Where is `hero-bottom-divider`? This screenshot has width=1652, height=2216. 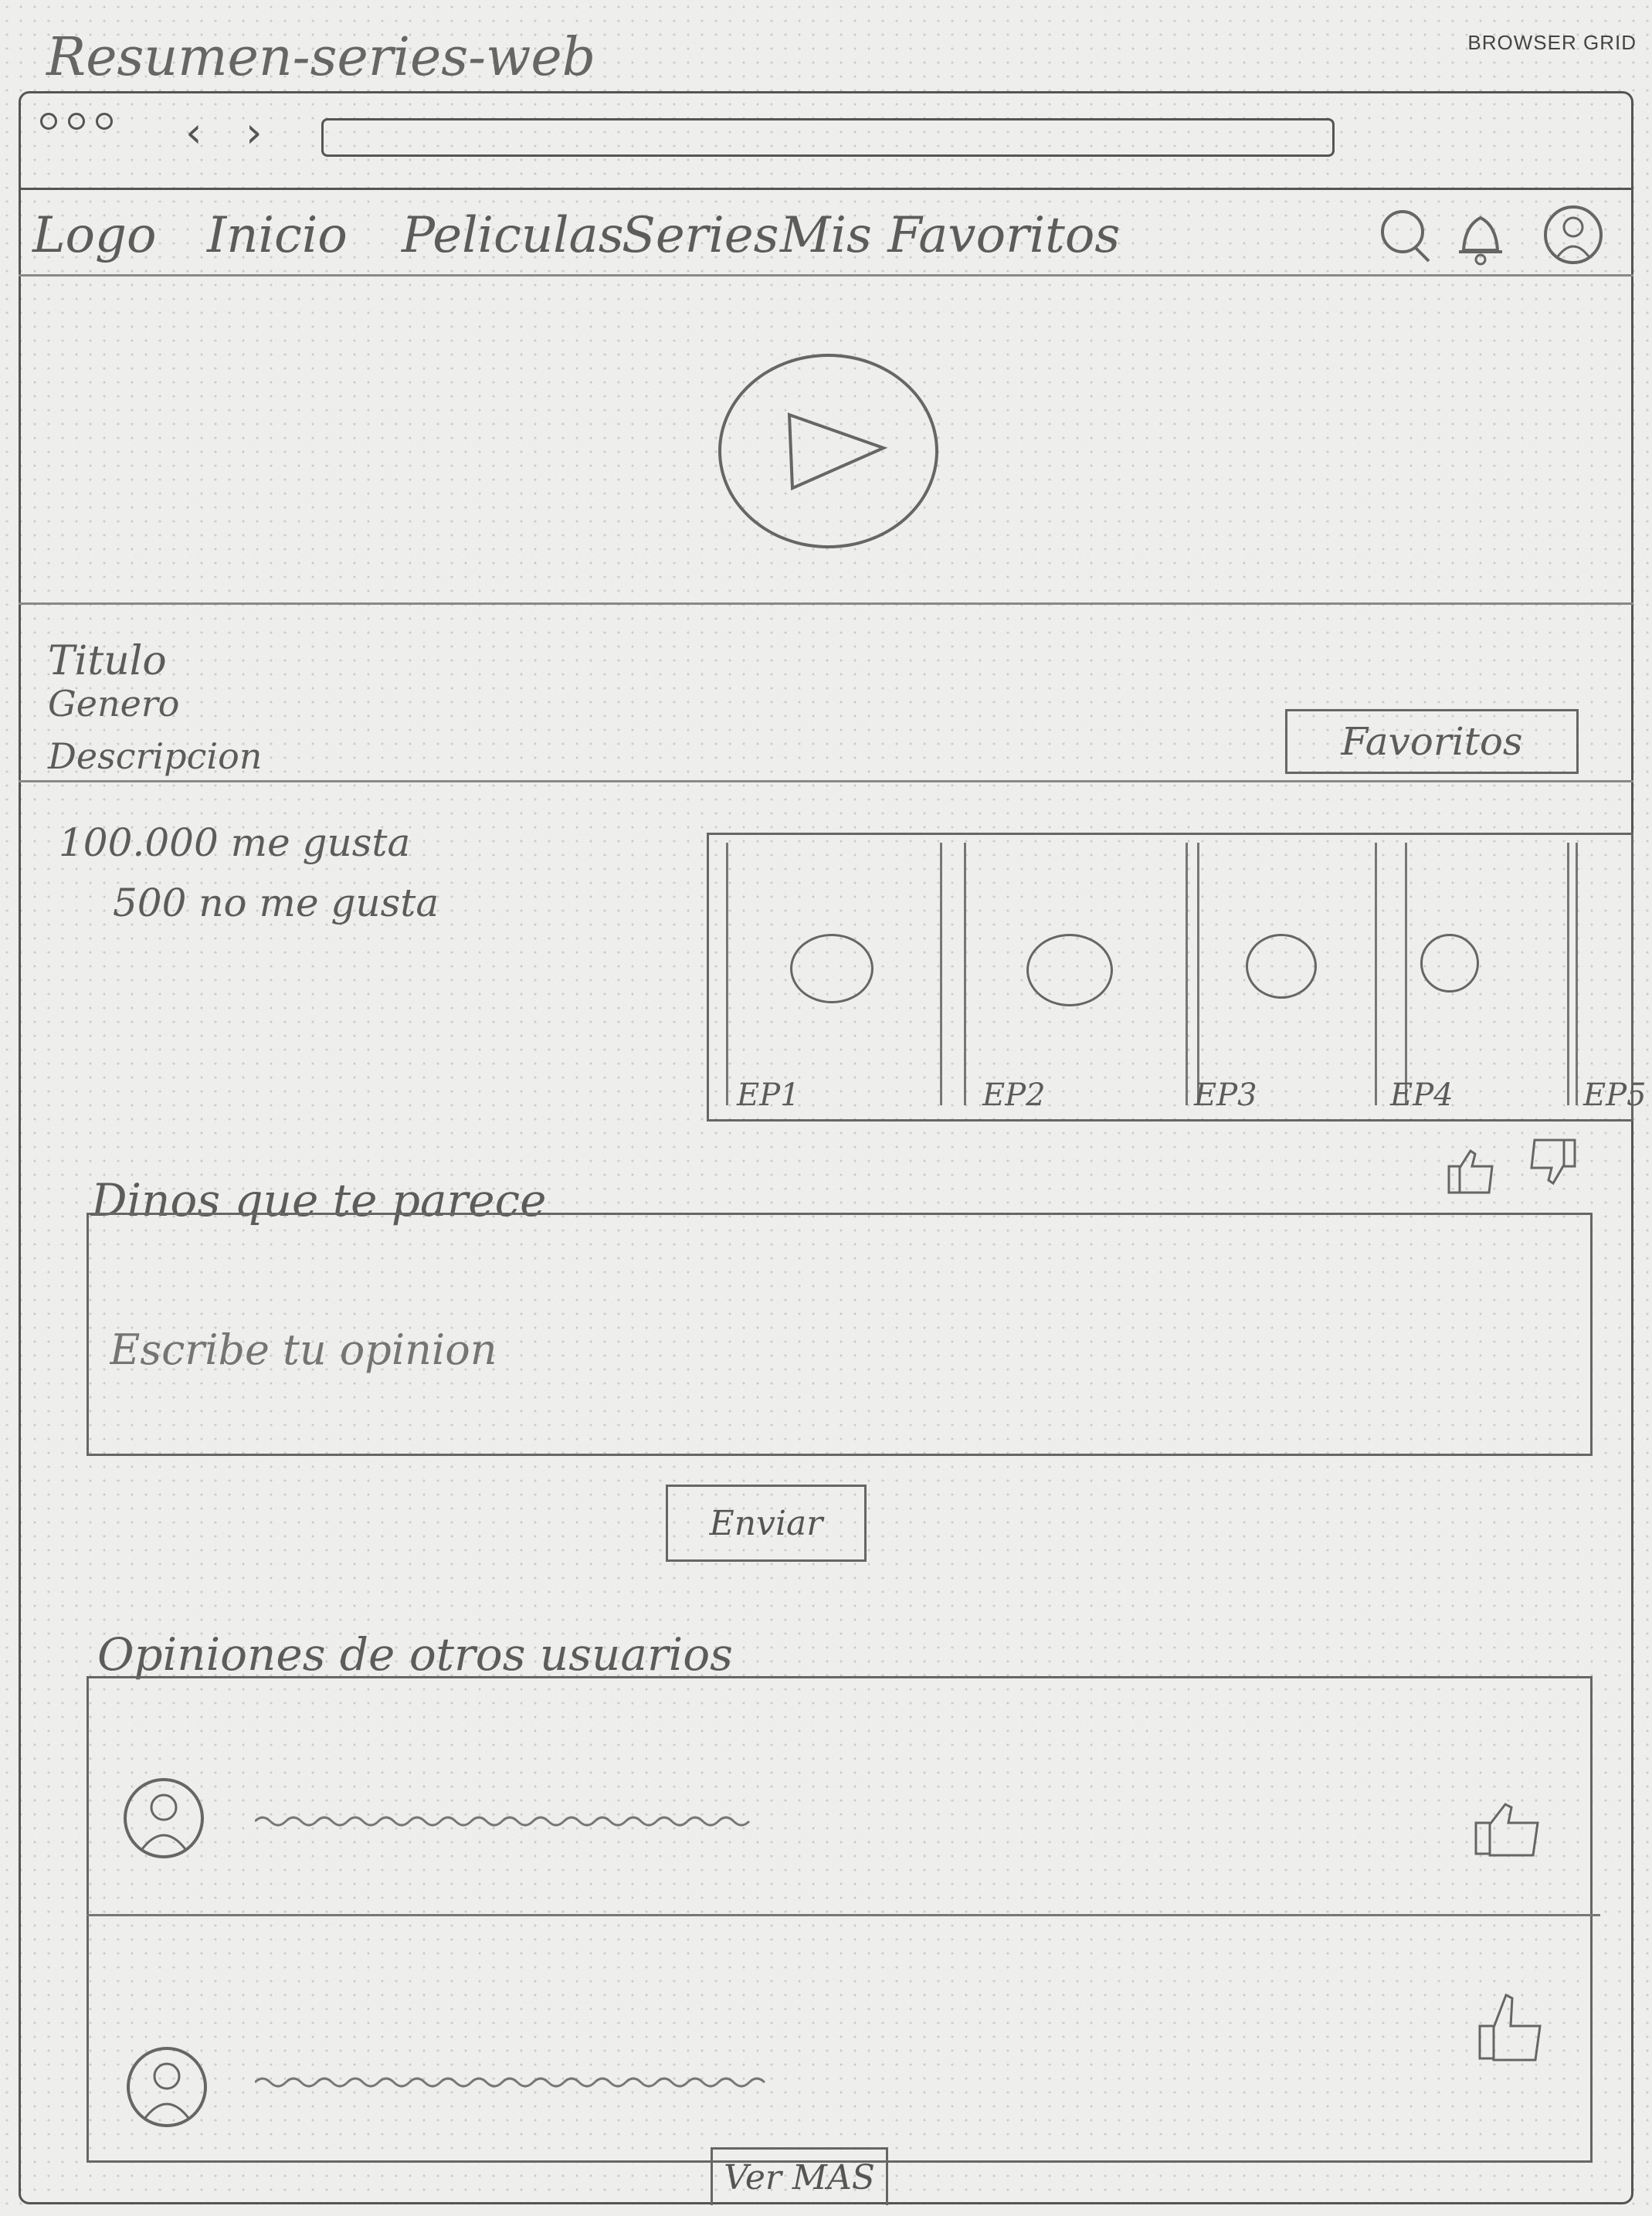
hero-bottom-divider is located at coordinates (826, 603).